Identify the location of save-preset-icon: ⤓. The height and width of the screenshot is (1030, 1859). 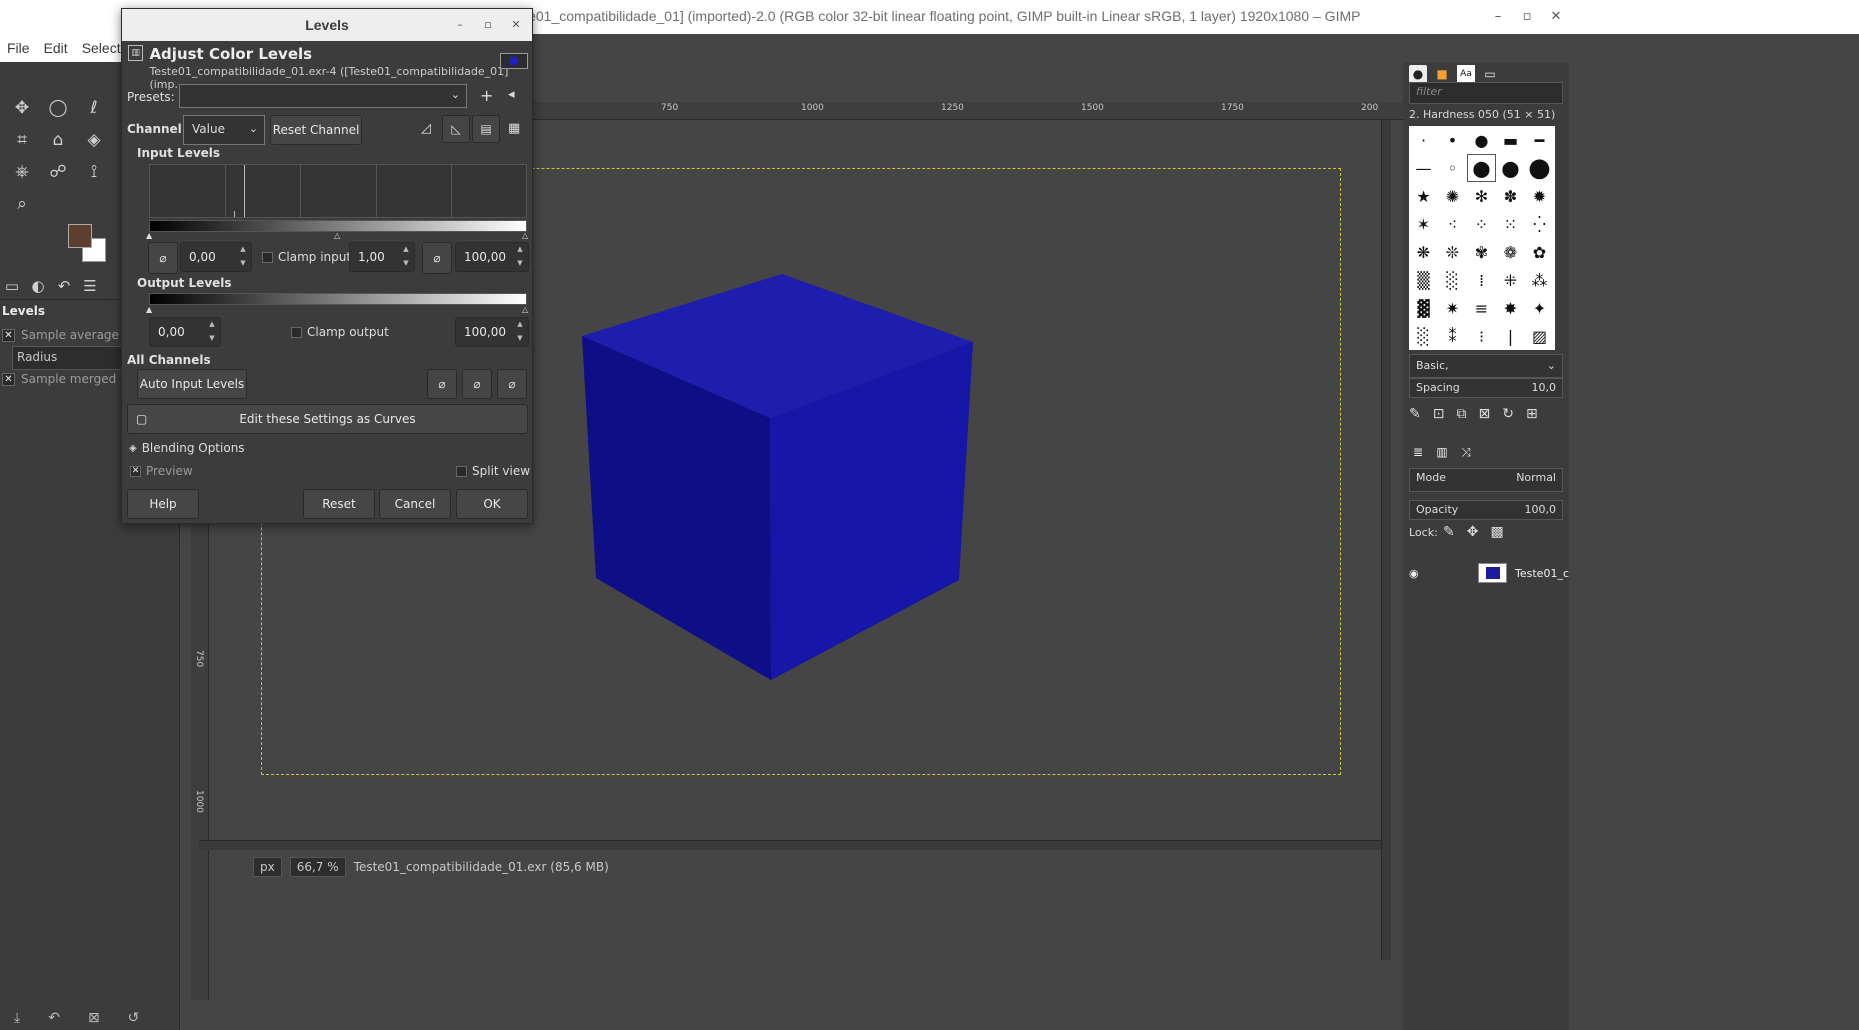
(17, 1018).